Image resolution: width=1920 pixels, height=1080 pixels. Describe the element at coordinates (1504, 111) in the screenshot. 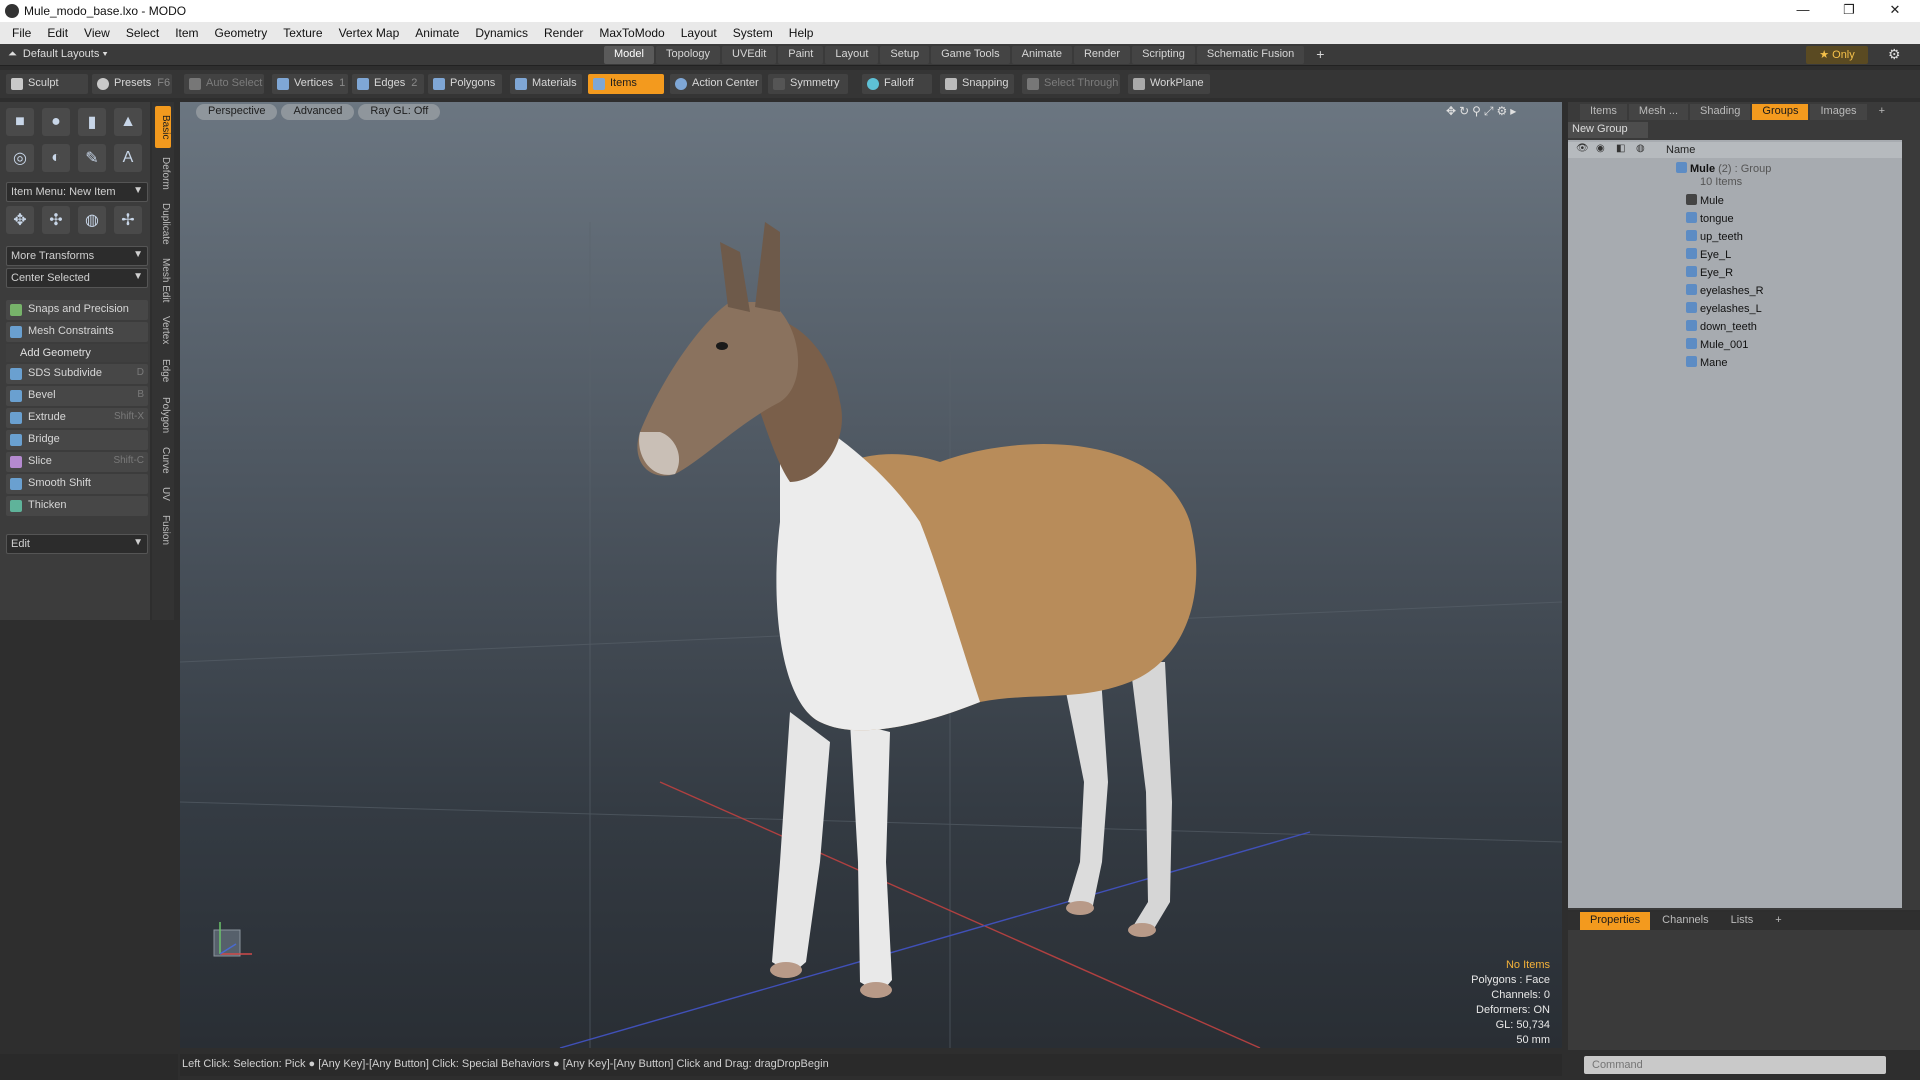

I see `viewport-gear-icon: ⚙` at that location.